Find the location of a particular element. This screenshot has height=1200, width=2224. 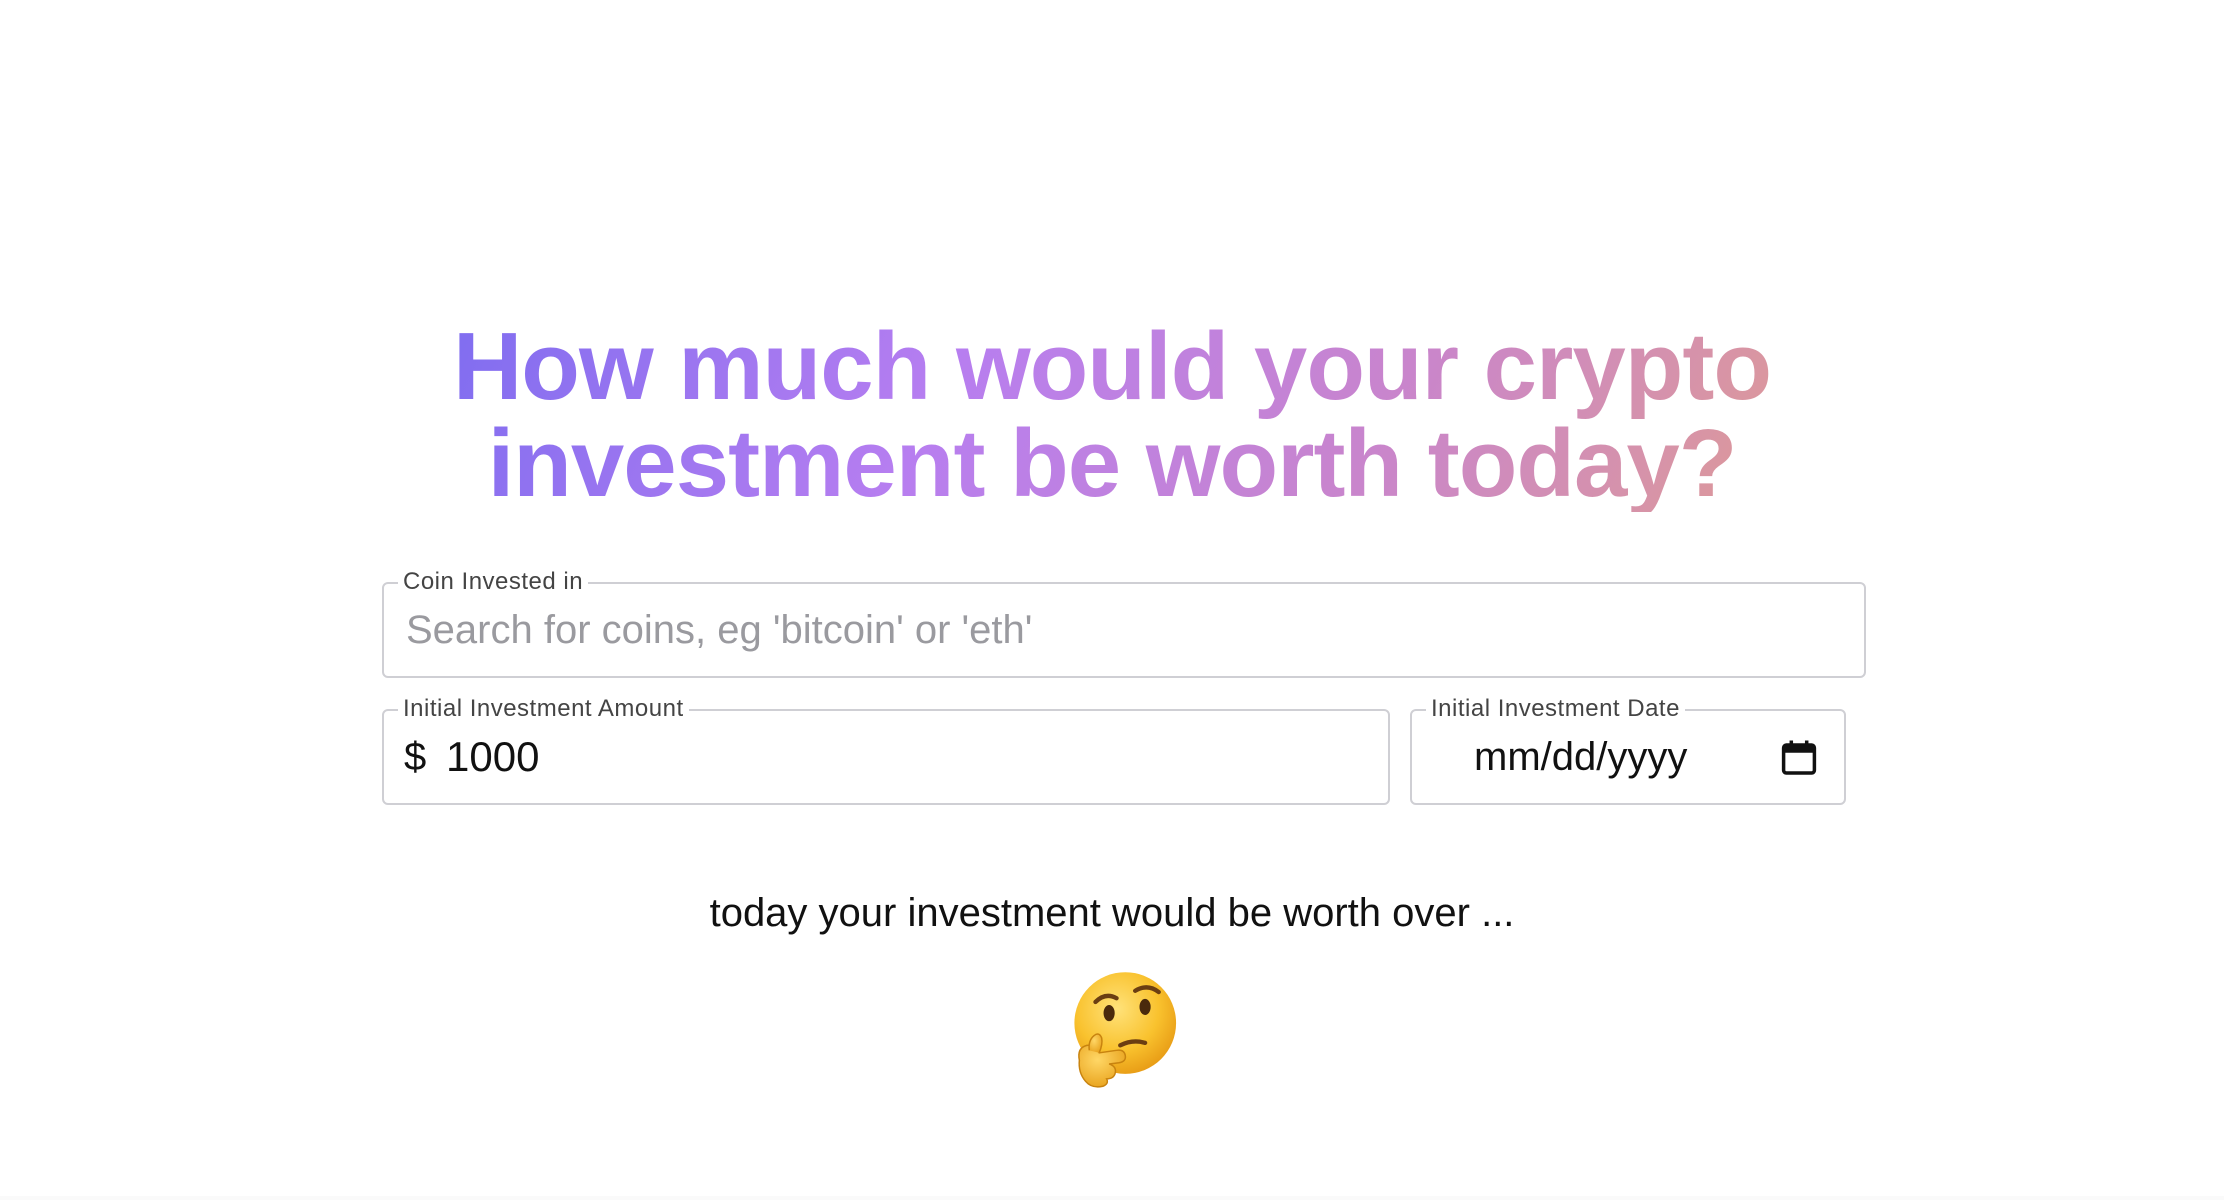

page-title-line-2: investment be worth today? is located at coordinates (1112, 463).